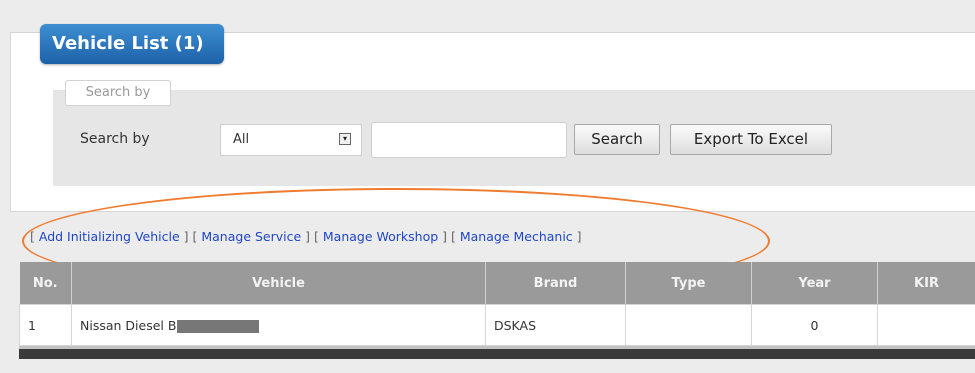 The width and height of the screenshot is (975, 373). I want to click on cell-type, so click(688, 325).